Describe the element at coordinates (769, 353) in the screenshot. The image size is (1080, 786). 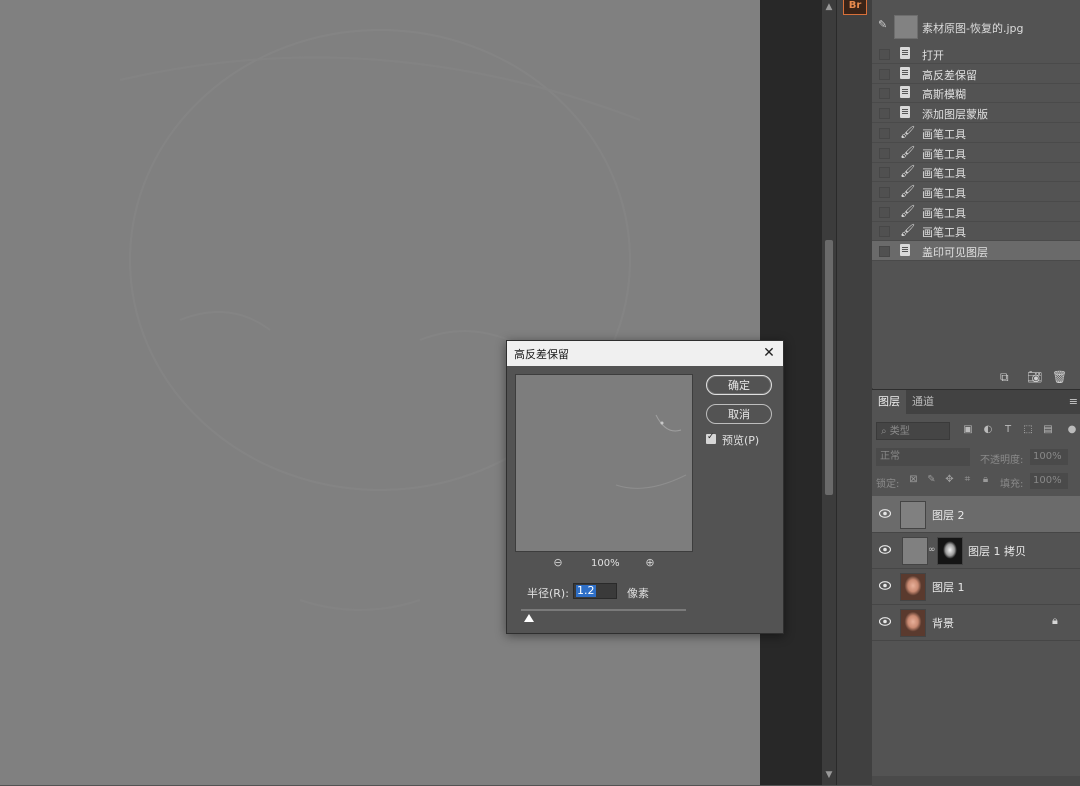
I see `close-icon: ✕` at that location.